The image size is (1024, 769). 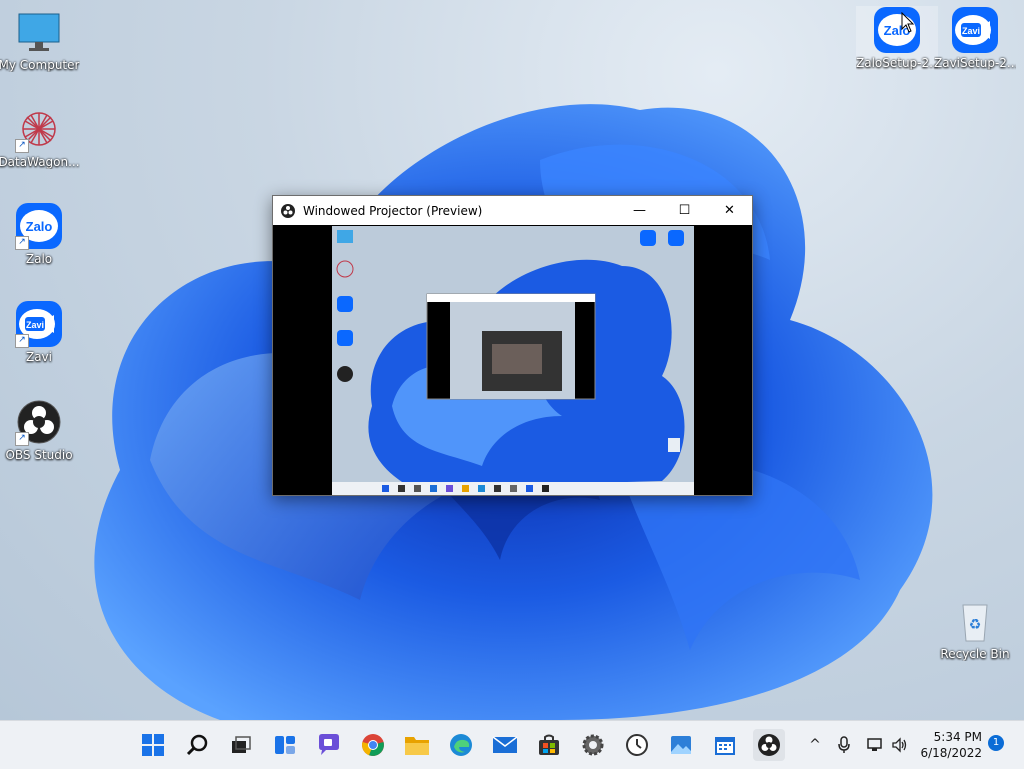 What do you see at coordinates (975, 654) in the screenshot?
I see `desktop-icon-label: Recycle Bin` at bounding box center [975, 654].